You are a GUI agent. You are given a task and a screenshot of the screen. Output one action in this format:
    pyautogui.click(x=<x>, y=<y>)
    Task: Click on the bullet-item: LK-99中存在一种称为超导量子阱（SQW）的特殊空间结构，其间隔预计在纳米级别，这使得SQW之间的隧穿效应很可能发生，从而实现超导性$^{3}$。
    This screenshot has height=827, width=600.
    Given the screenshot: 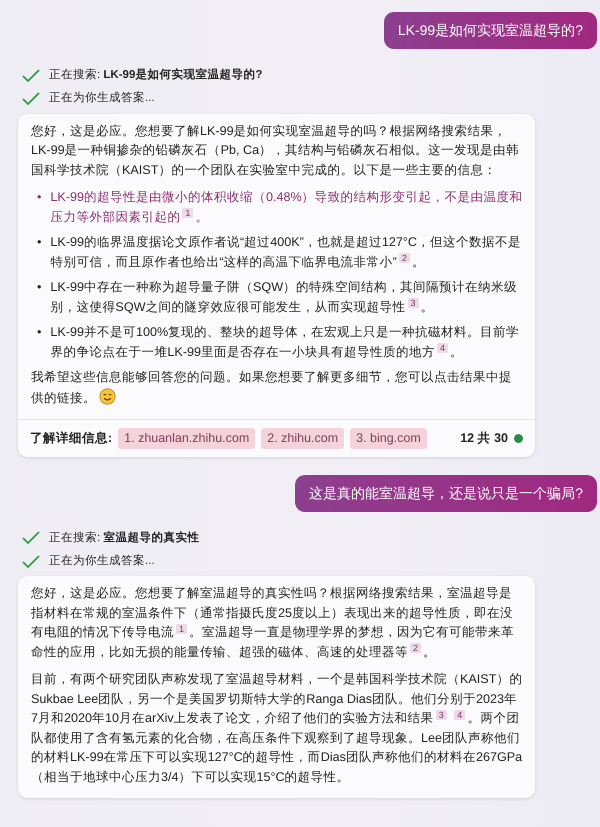 What is the action you would take?
    pyautogui.click(x=284, y=297)
    